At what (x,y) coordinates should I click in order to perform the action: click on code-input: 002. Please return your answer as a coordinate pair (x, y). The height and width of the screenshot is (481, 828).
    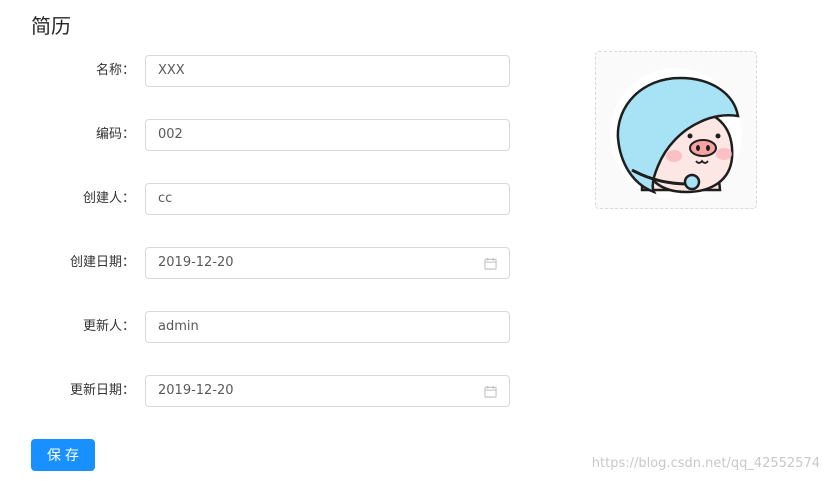
    Looking at the image, I should click on (327, 135).